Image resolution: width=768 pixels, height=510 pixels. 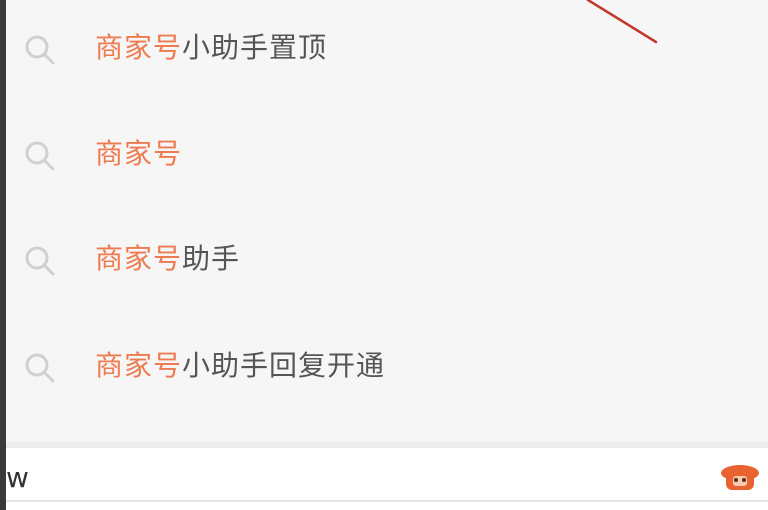 I want to click on suggestion-item: 商家号小助手回复开通, so click(x=387, y=366).